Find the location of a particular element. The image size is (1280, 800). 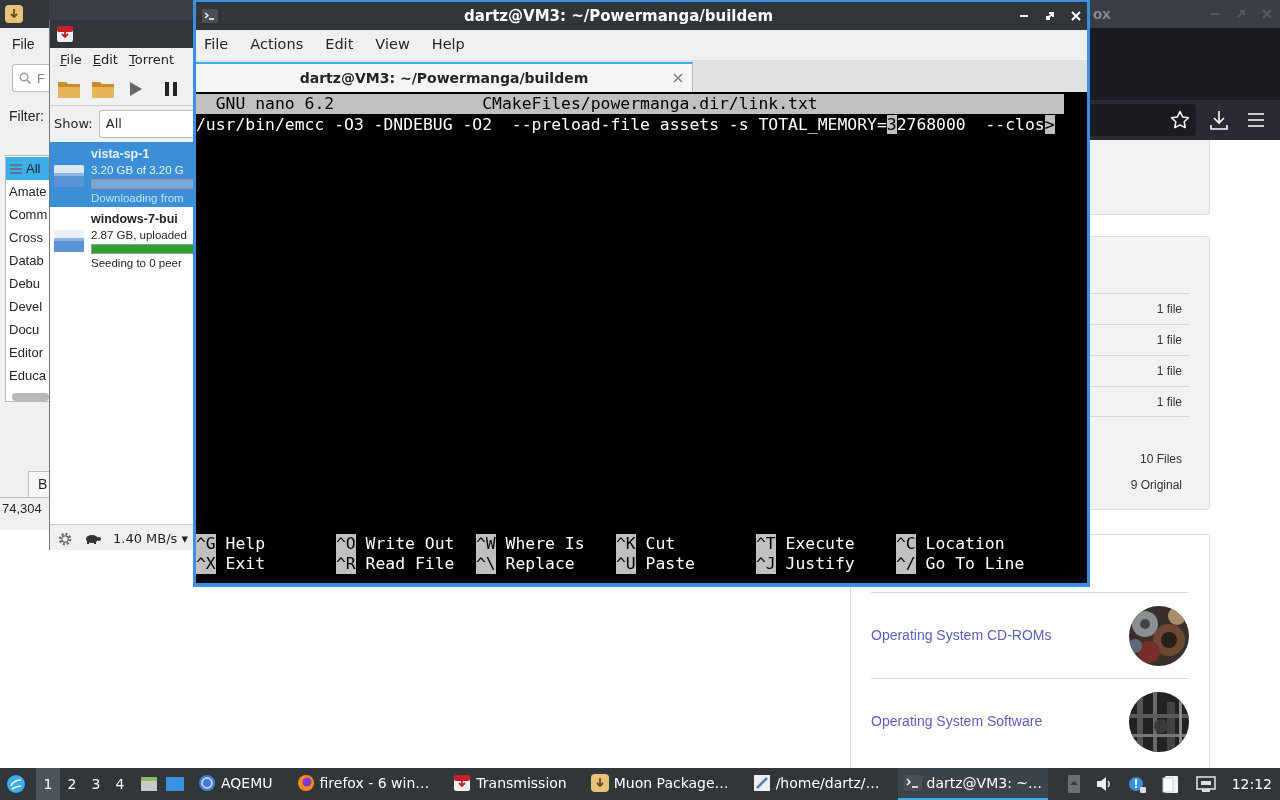

pause-icon is located at coordinates (171, 88).